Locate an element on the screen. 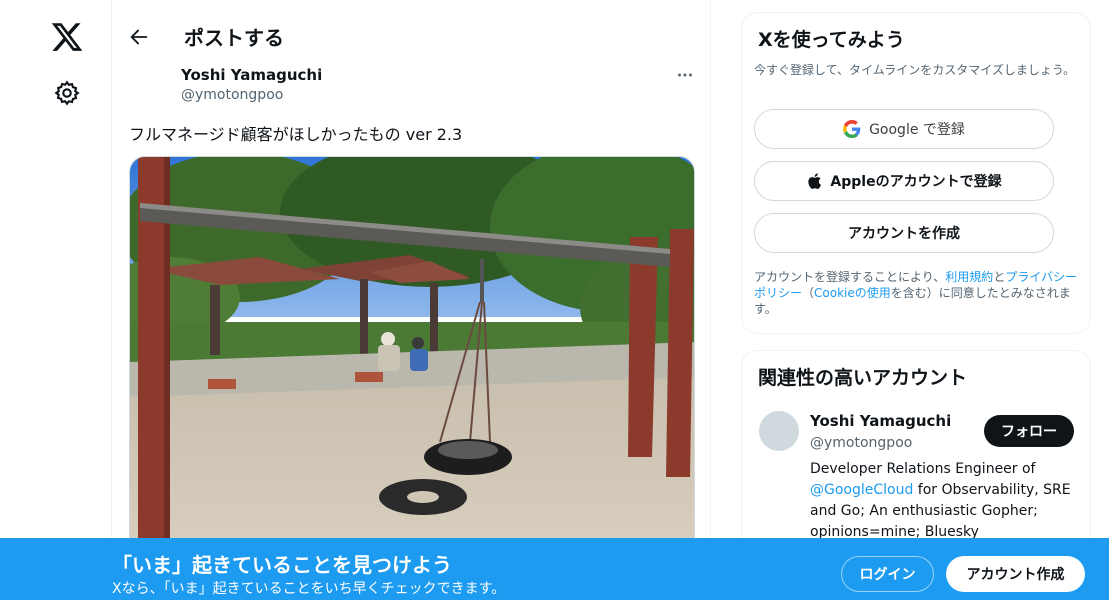 The width and height of the screenshot is (1109, 600). post-text: フルマネージド顧客がほしかったもの ver 2.3 is located at coordinates (296, 134).